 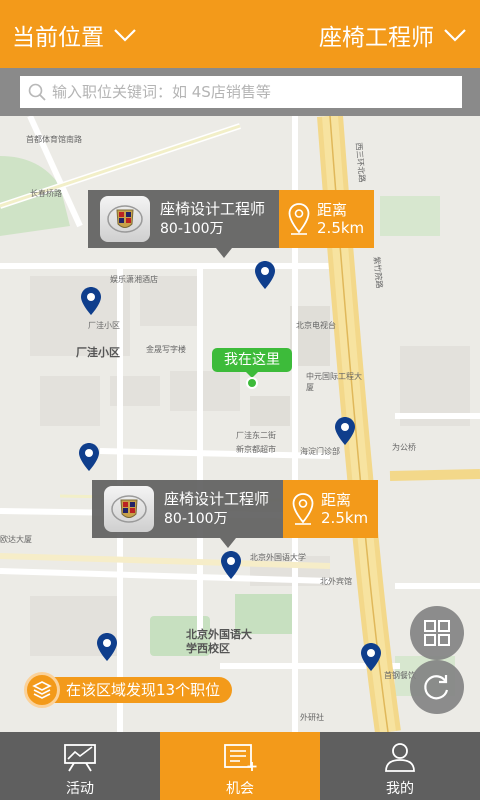 I want to click on map-label: 厂洼小区, so click(x=104, y=325).